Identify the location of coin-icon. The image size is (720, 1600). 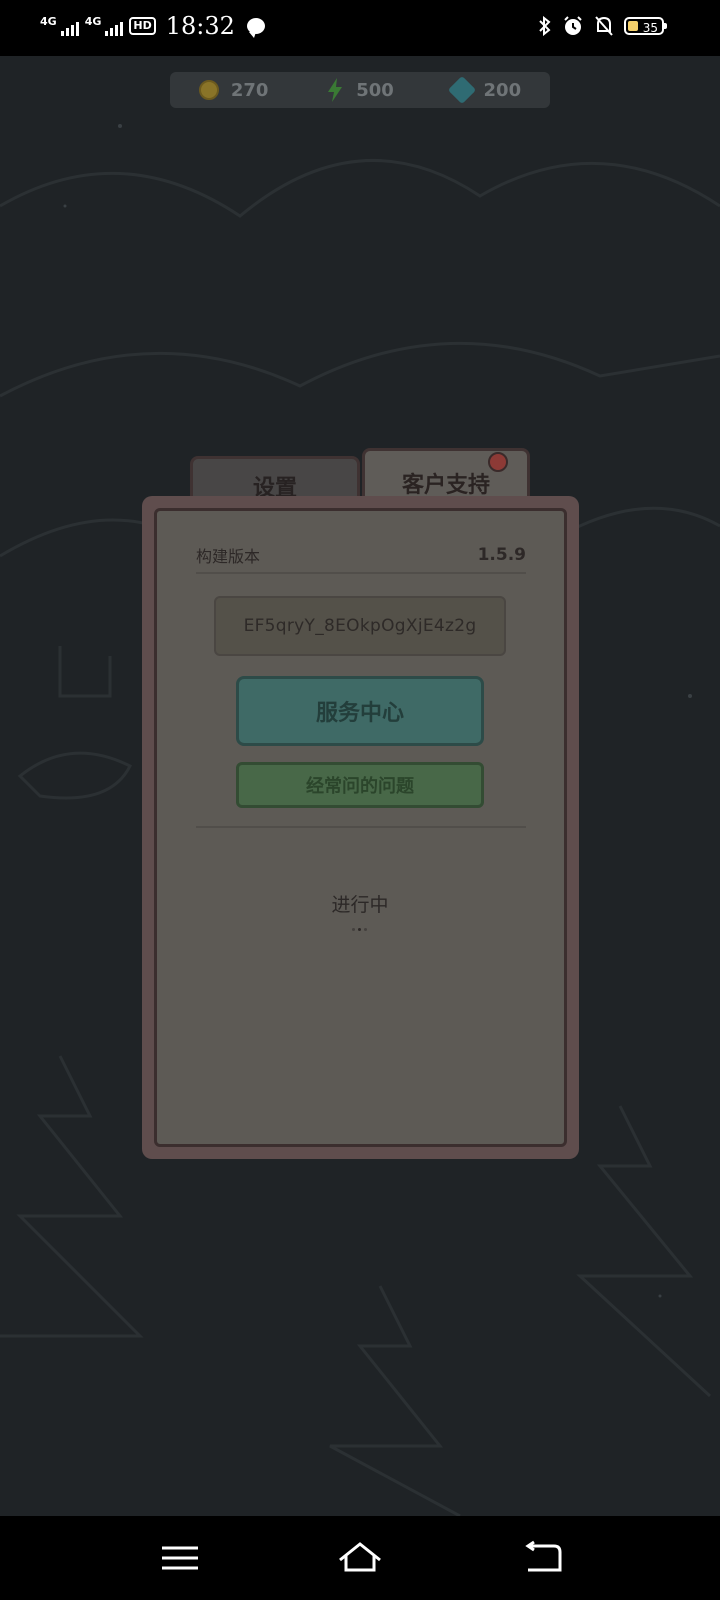
(208, 90).